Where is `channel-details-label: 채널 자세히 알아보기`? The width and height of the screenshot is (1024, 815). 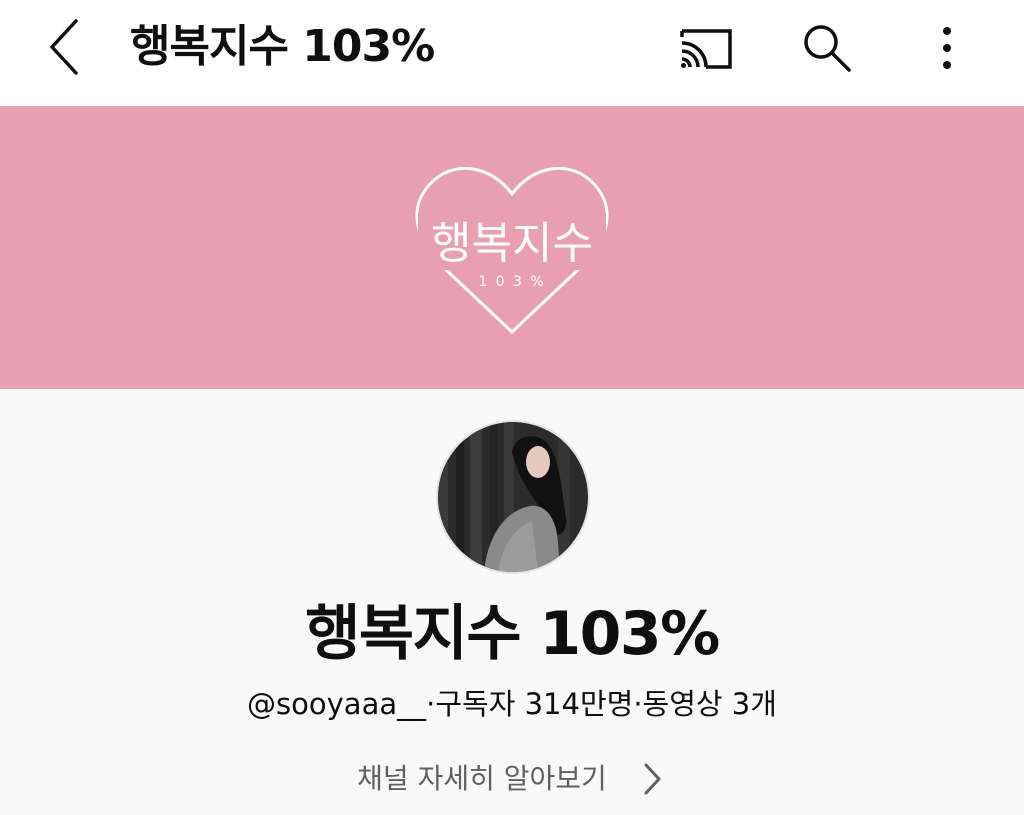
channel-details-label: 채널 자세히 알아보기 is located at coordinates (482, 778).